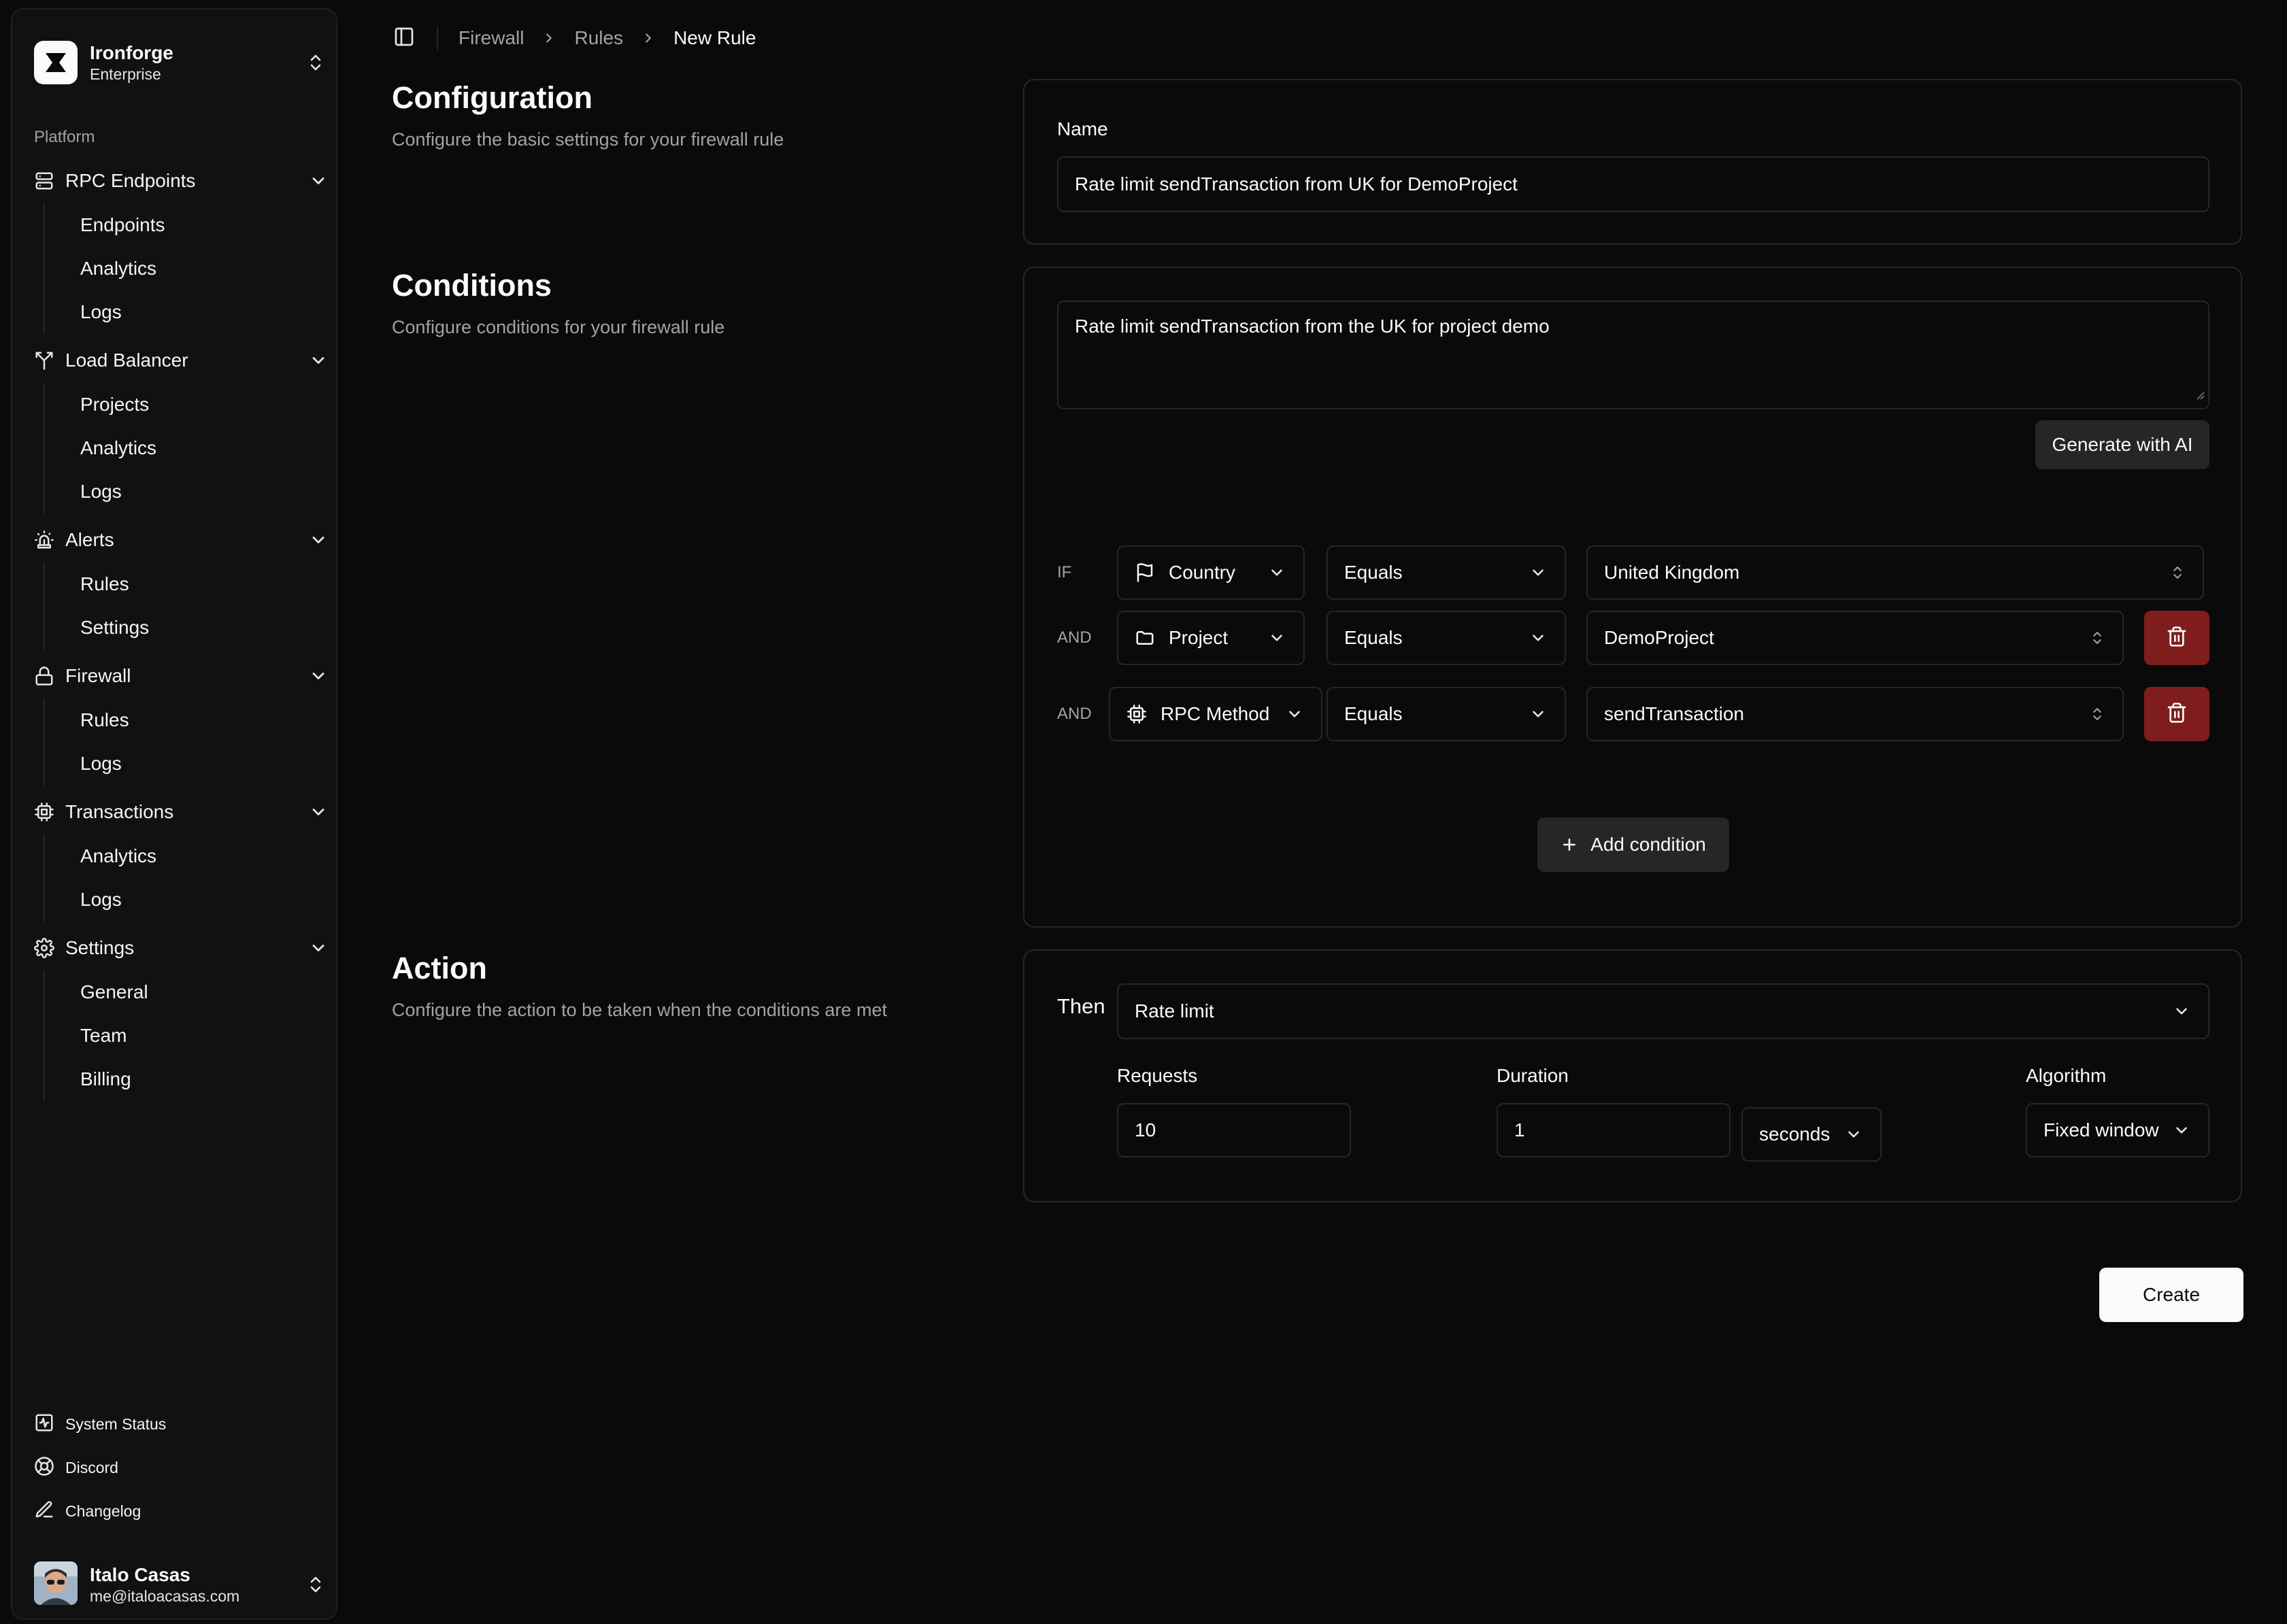 The height and width of the screenshot is (1624, 2287). I want to click on condition-keyword: AND, so click(1074, 637).